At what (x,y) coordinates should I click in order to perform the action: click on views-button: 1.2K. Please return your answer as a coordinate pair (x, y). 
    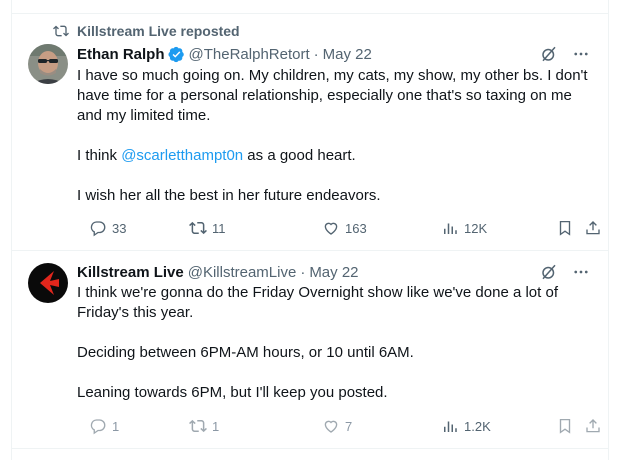
    Looking at the image, I should click on (466, 426).